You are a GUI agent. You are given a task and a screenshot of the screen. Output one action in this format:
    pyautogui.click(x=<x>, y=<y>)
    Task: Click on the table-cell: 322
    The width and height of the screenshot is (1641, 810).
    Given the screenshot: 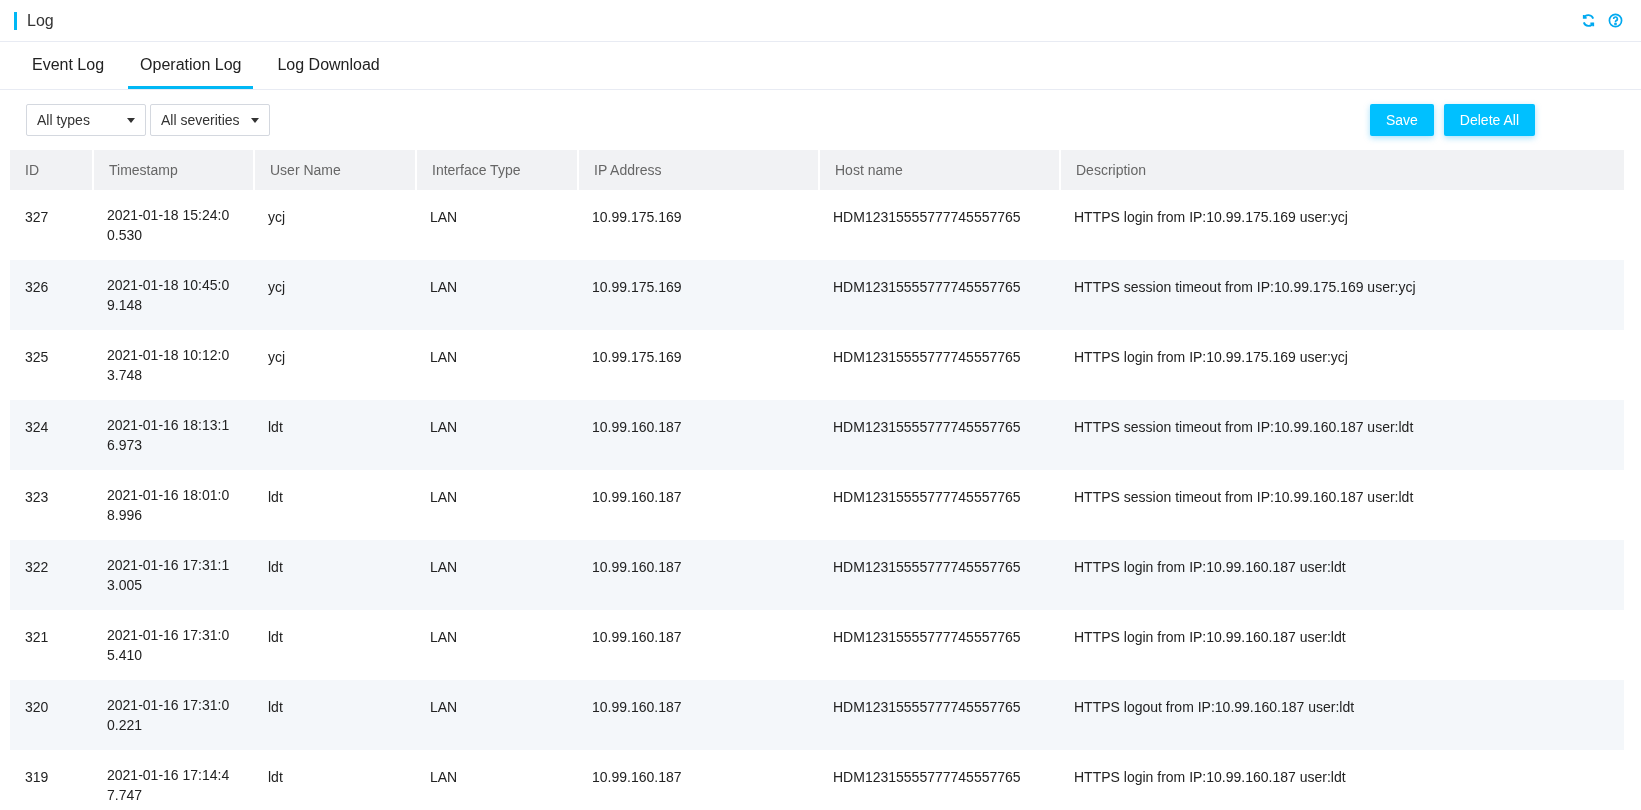 What is the action you would take?
    pyautogui.click(x=37, y=567)
    